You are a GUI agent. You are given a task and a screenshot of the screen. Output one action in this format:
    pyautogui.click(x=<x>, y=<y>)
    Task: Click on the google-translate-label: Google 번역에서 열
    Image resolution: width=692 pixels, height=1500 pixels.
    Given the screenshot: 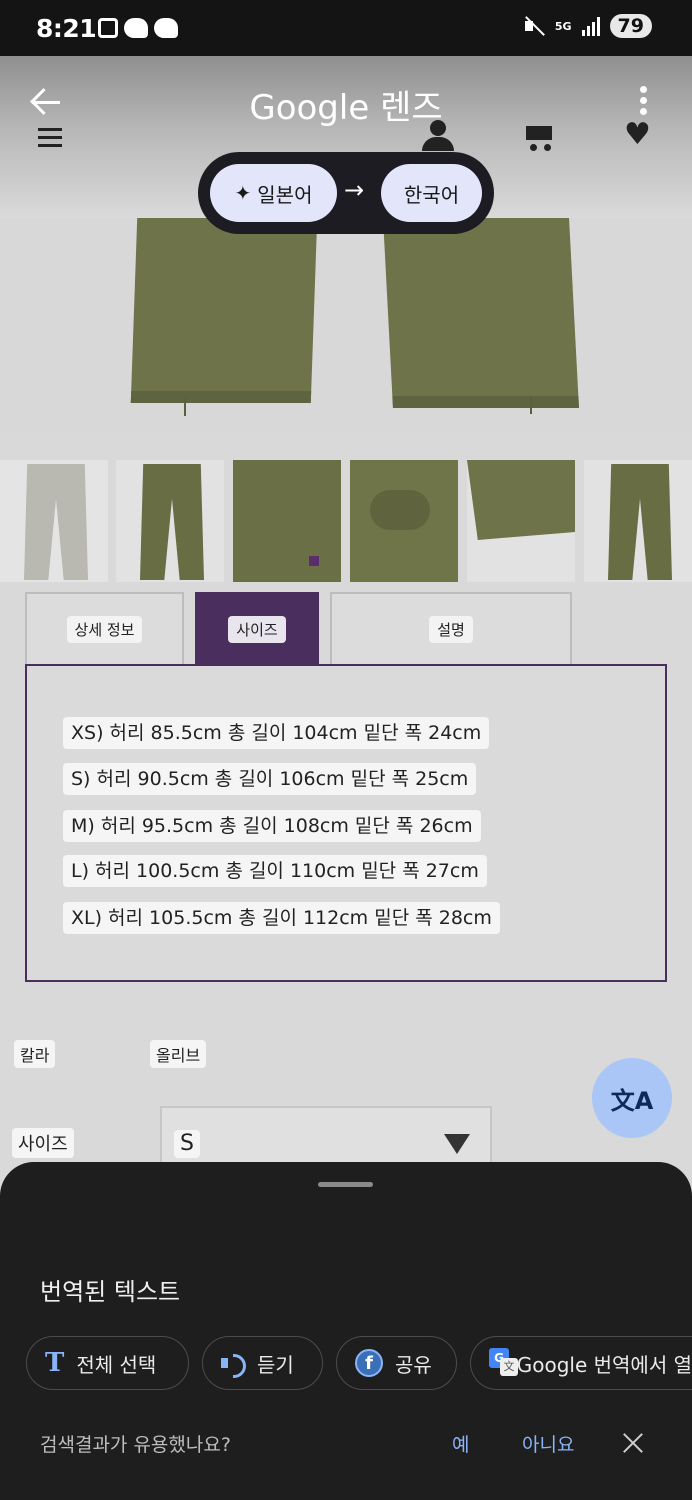 What is the action you would take?
    pyautogui.click(x=604, y=1364)
    